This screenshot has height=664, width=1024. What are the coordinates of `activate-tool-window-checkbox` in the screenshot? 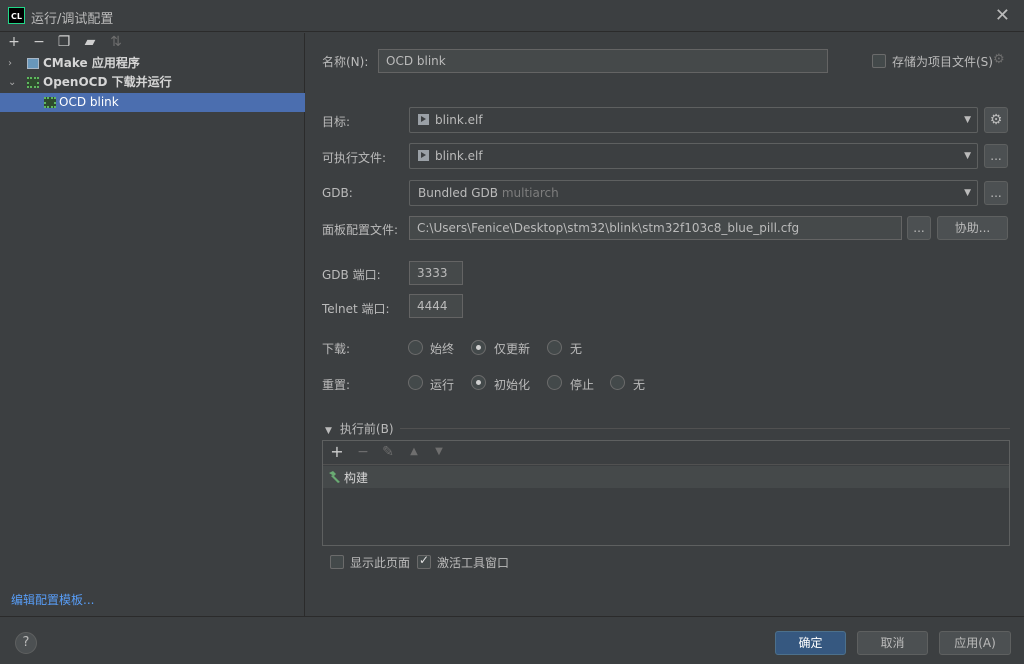 It's located at (424, 561).